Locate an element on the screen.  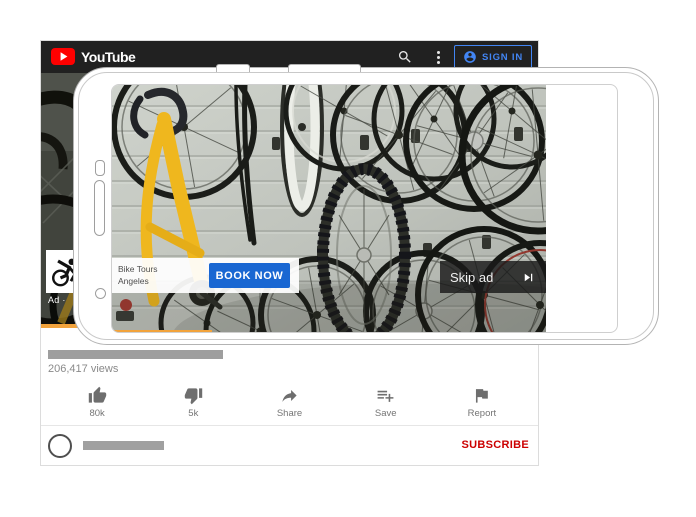
sign-in-button: SIGN IN is located at coordinates (493, 57).